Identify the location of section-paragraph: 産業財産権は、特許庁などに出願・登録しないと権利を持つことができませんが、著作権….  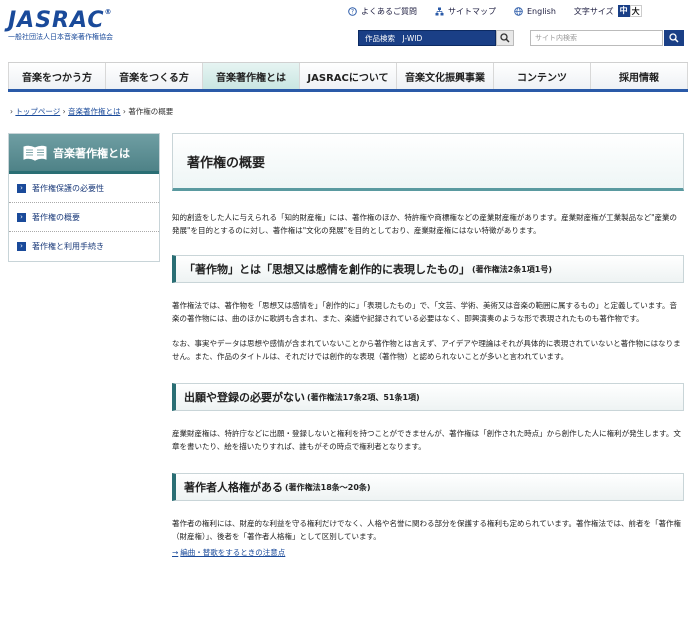
(426, 440).